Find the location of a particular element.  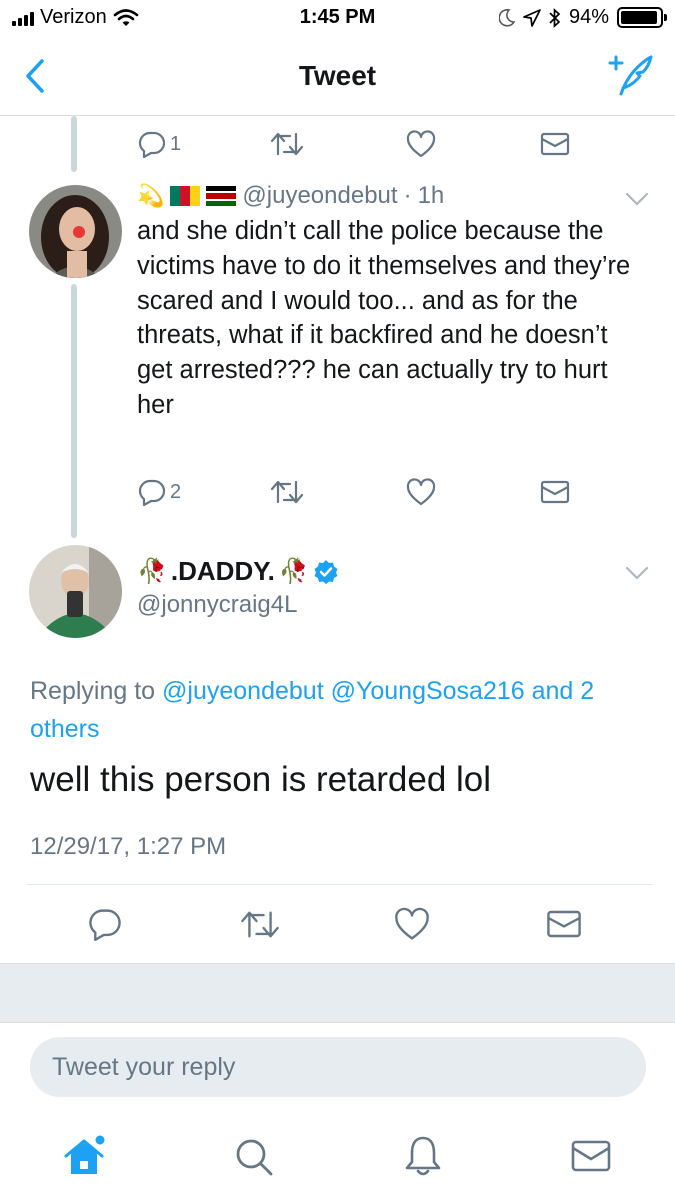

reply-count: 1 is located at coordinates (176, 143).